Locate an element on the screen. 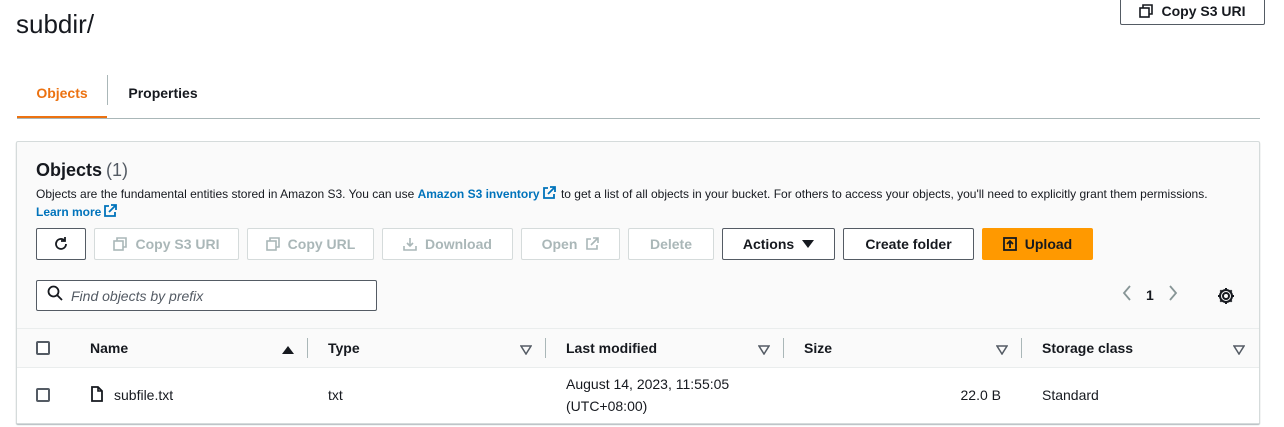  tab-properties: Properties is located at coordinates (163, 93).